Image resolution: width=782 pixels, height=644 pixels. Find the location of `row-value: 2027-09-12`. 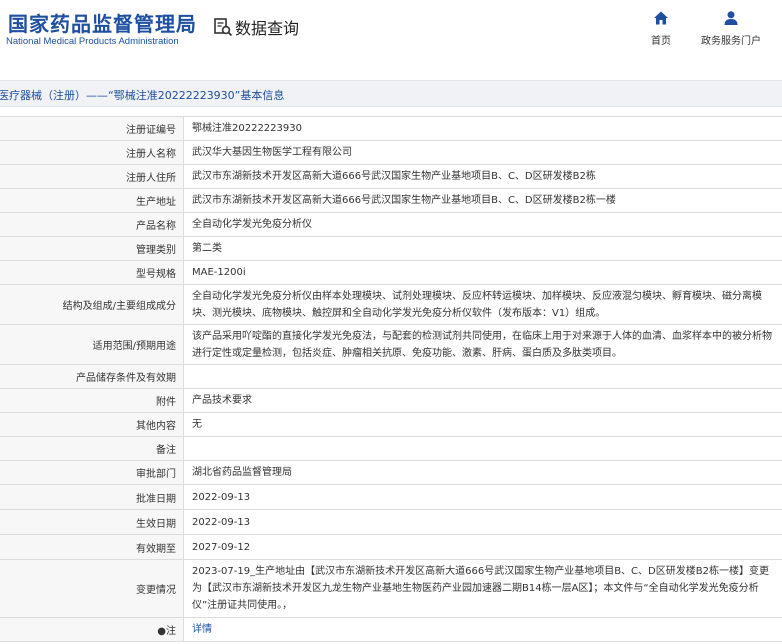

row-value: 2027-09-12 is located at coordinates (482, 547).